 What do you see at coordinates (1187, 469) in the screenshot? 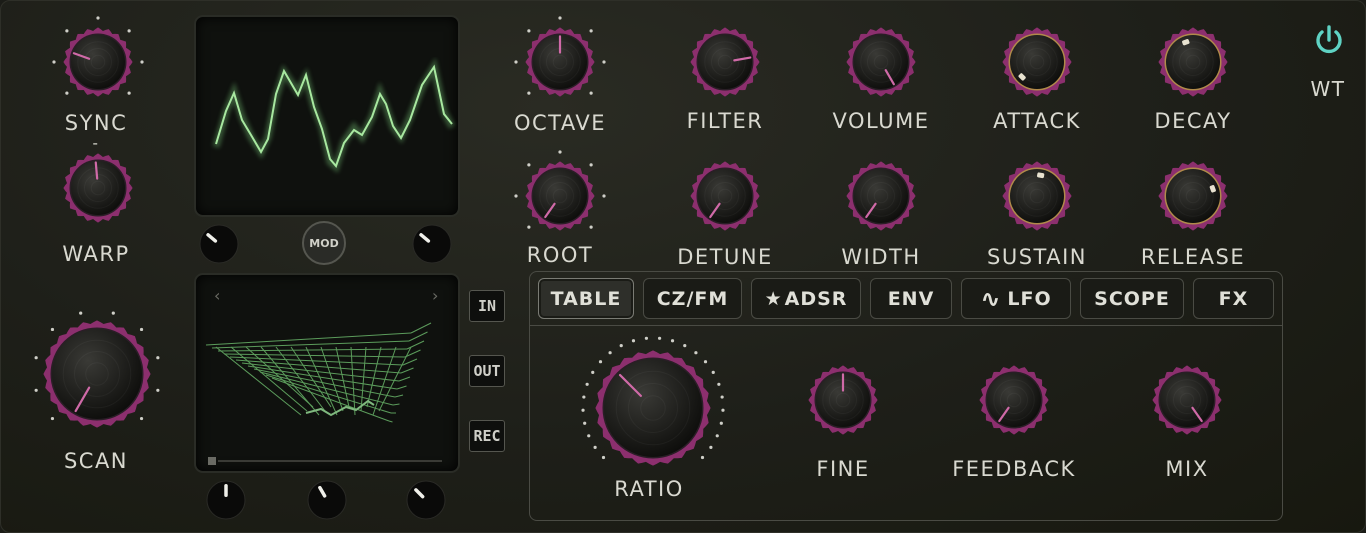
I see `mix-label: MIX` at bounding box center [1187, 469].